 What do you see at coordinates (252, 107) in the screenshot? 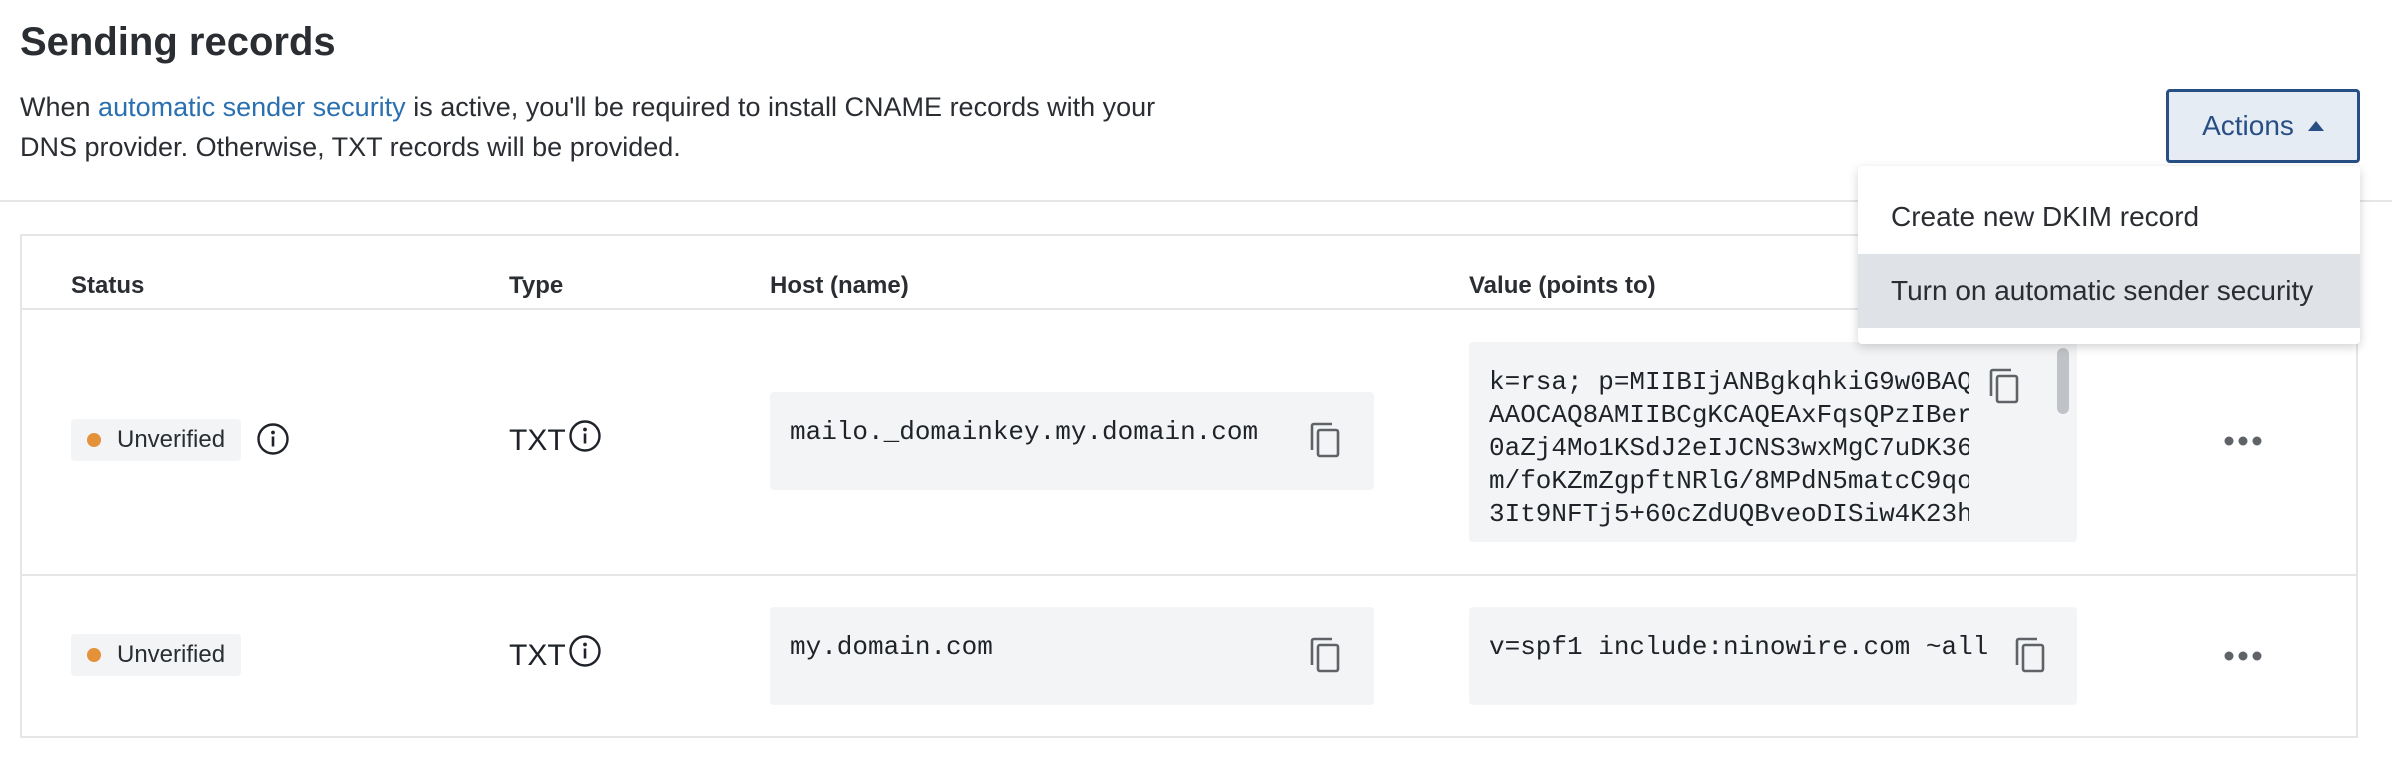
I see `automatic-sender-security-link: automatic sender security` at bounding box center [252, 107].